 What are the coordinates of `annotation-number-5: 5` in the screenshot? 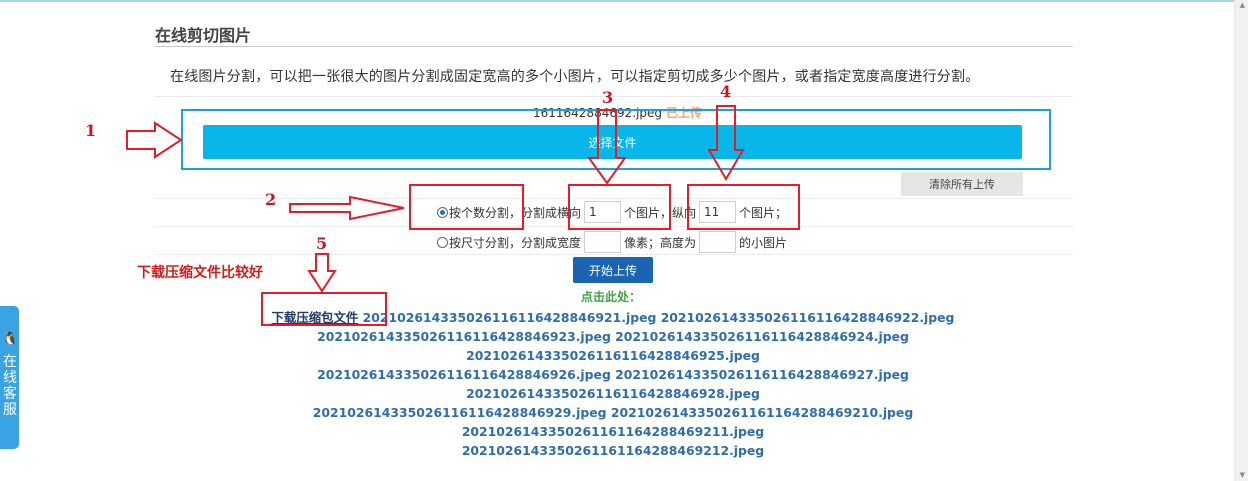 It's located at (322, 243).